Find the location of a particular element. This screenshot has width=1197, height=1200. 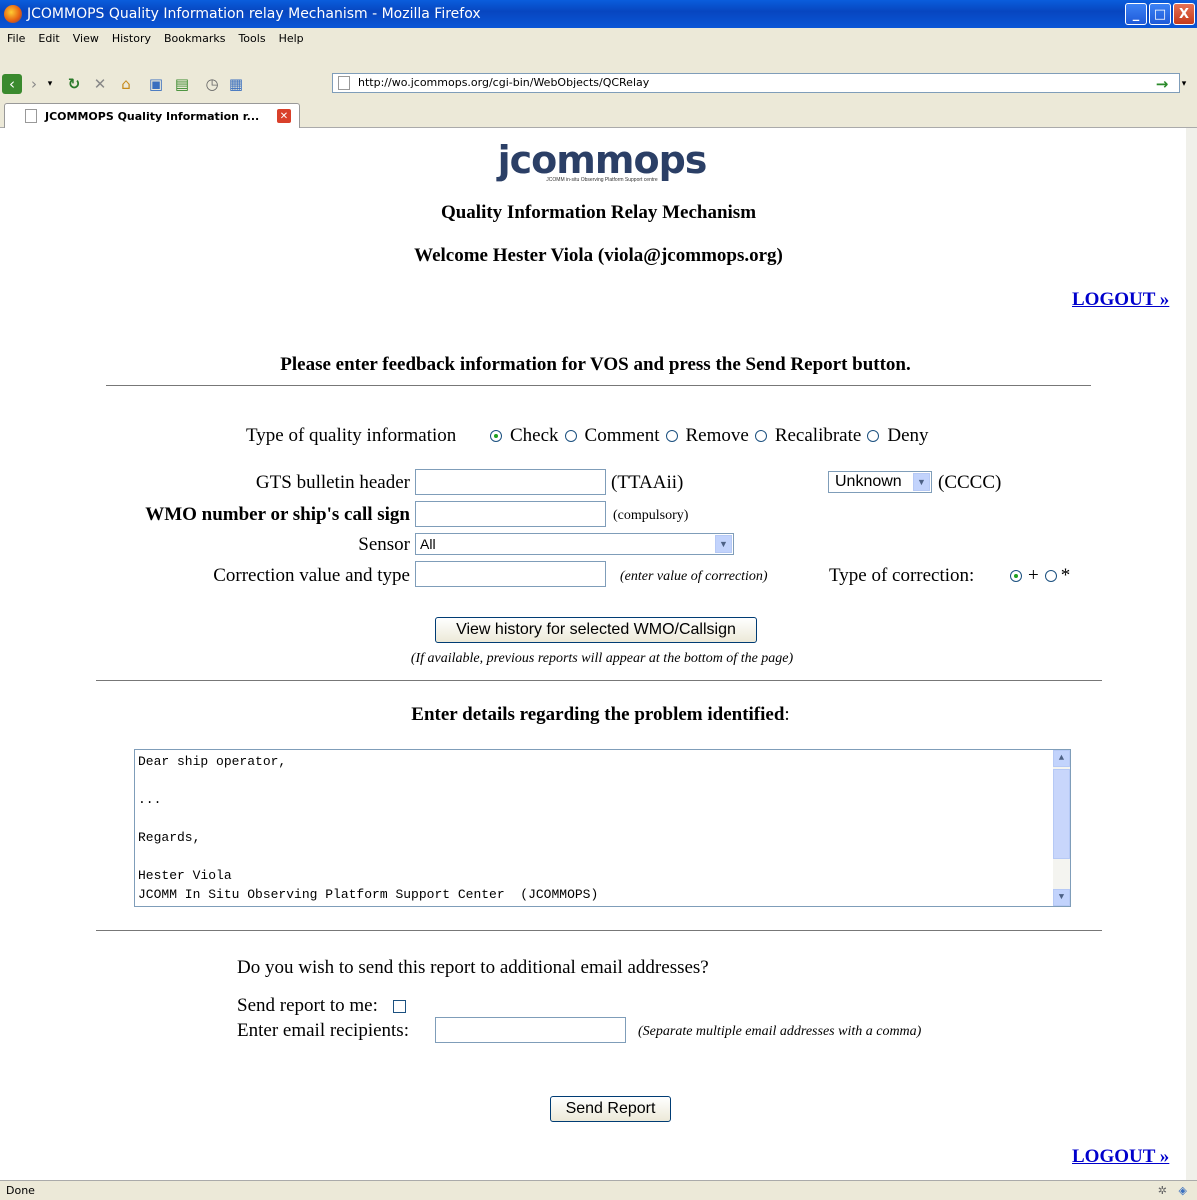

sidebar-icon: ▦ is located at coordinates (236, 84).